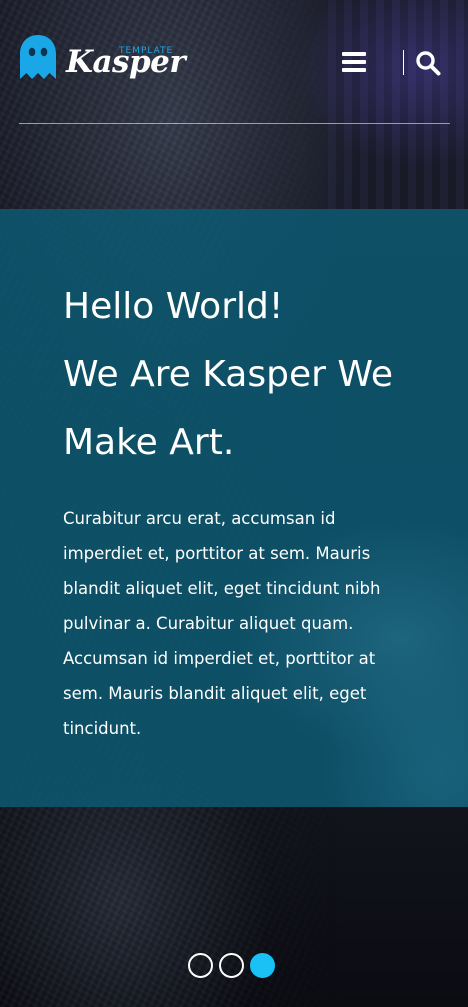 The image size is (468, 1007). Describe the element at coordinates (428, 63) in the screenshot. I see `search-icon` at that location.